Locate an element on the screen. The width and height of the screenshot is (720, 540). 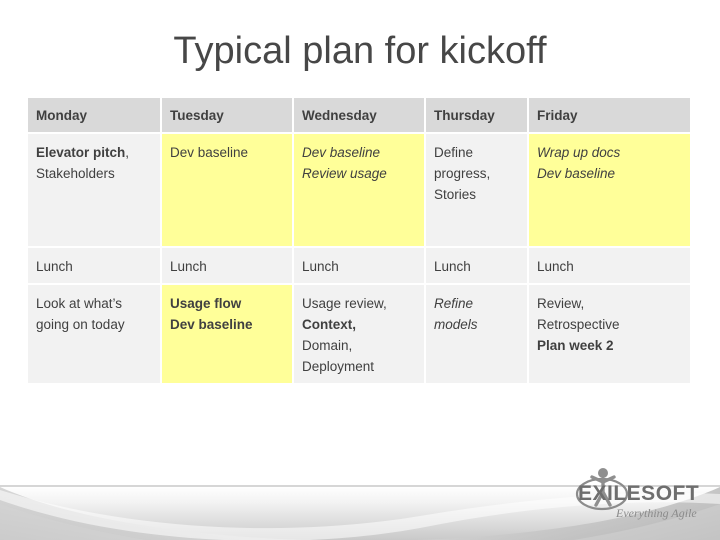
cell-text: Context, is located at coordinates (329, 324).